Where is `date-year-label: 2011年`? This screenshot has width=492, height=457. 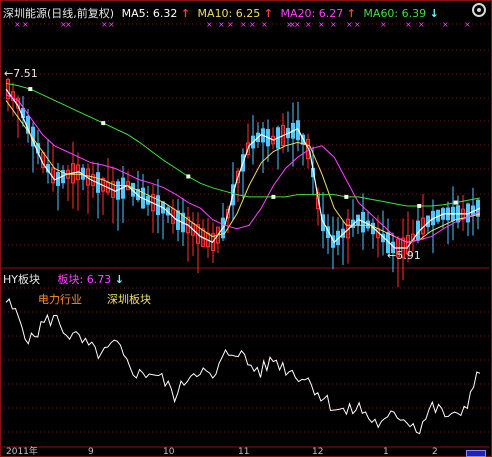 date-year-label: 2011年 is located at coordinates (22, 452).